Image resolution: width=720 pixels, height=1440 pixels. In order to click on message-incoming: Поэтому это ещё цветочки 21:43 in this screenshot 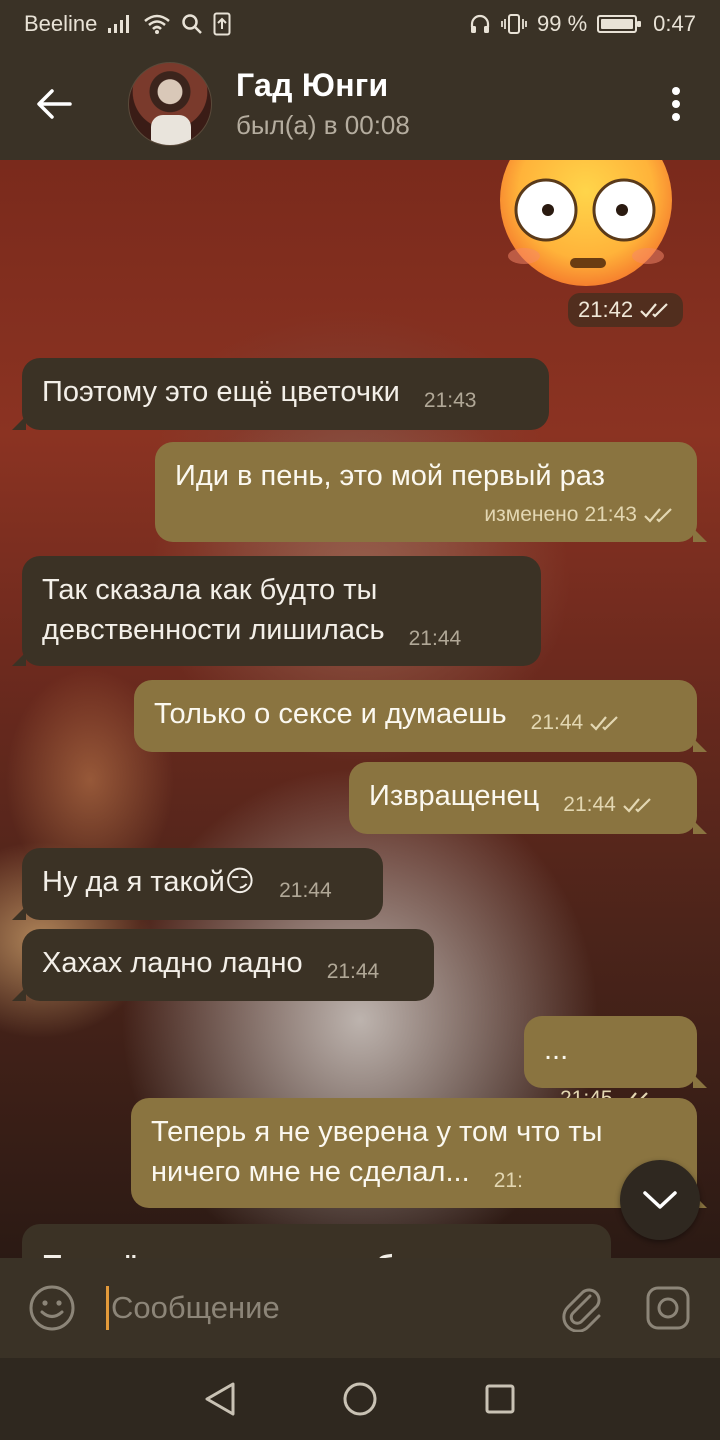, I will do `click(280, 394)`.